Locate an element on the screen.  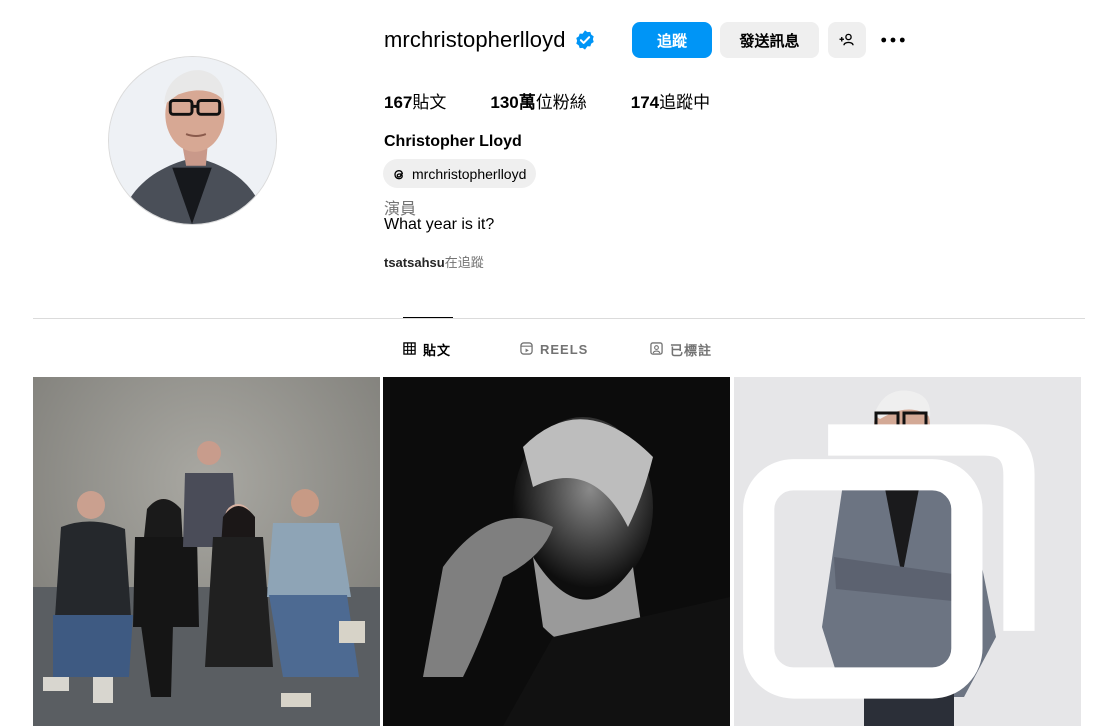
tabs-divider is located at coordinates (559, 318).